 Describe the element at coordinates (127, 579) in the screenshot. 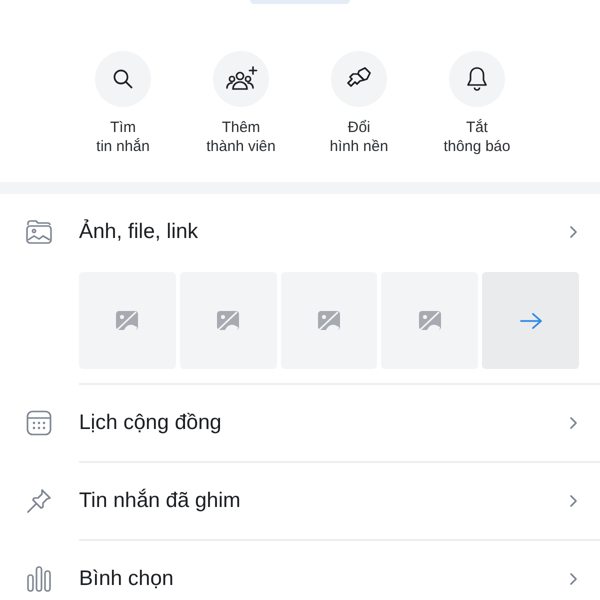

I see `row-label: Bình chọn` at that location.